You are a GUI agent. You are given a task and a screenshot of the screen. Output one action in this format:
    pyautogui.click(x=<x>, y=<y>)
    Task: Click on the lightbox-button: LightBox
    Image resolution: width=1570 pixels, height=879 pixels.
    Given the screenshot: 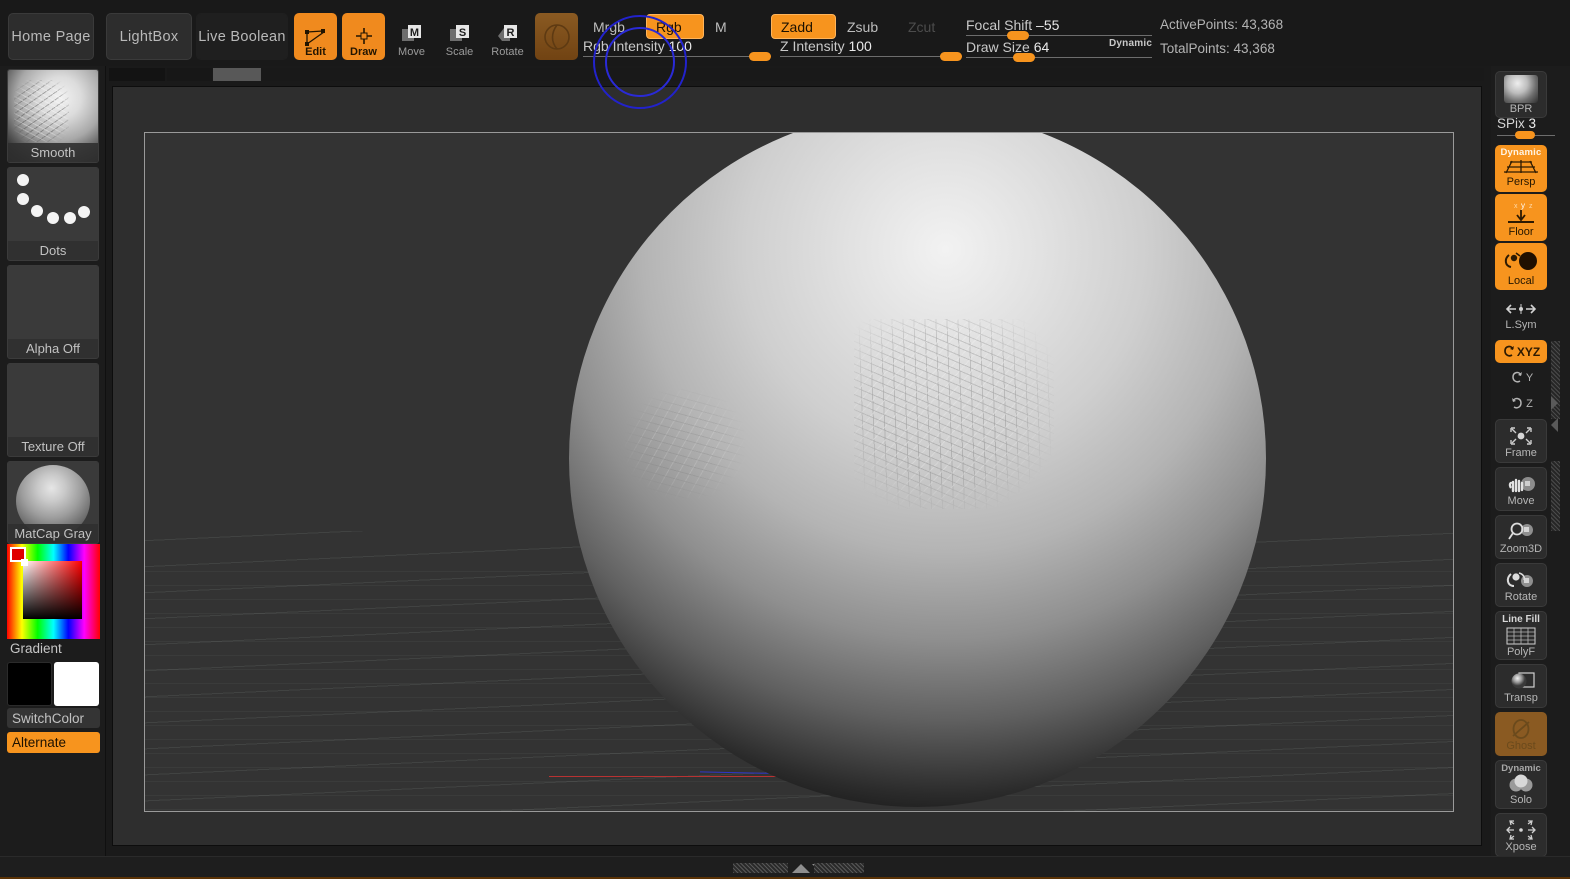 What is the action you would take?
    pyautogui.click(x=149, y=36)
    